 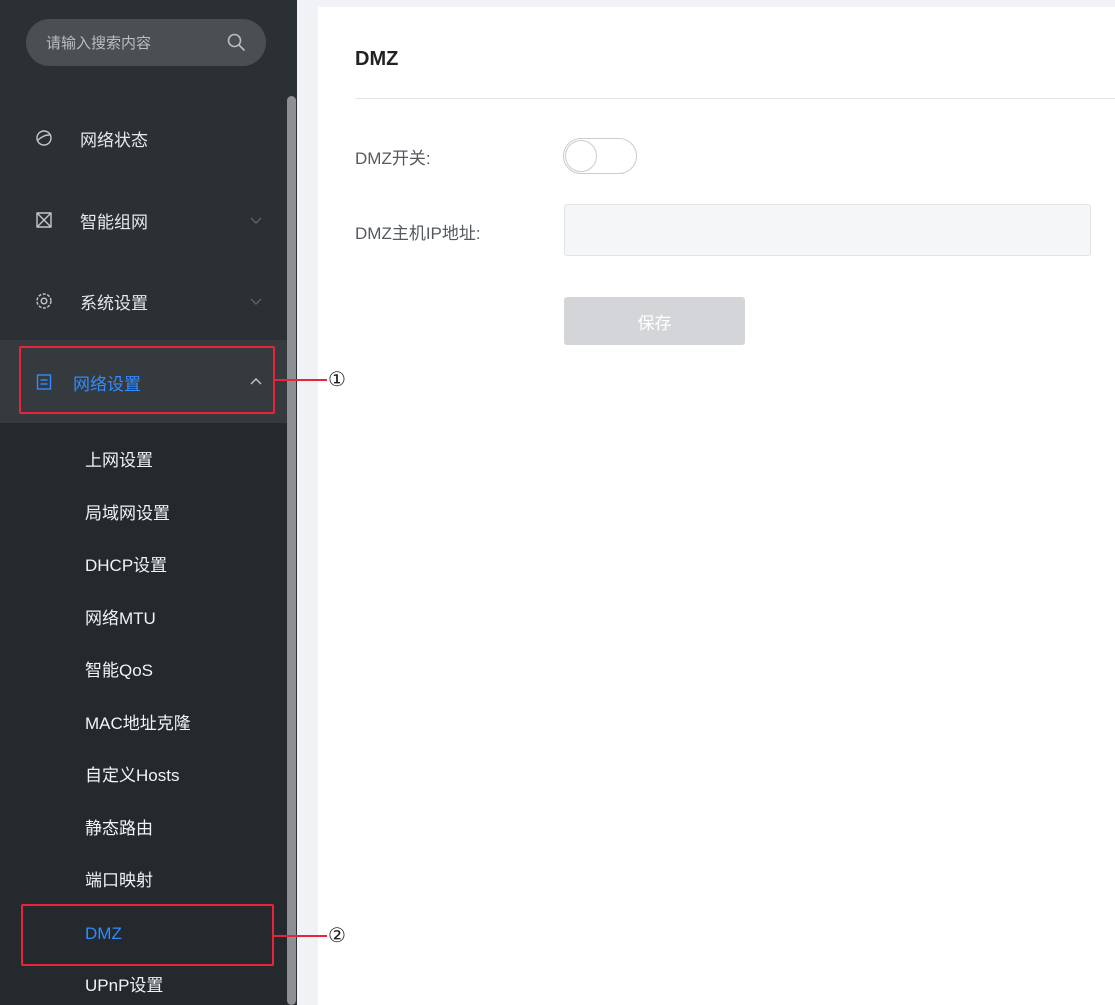 What do you see at coordinates (337, 936) in the screenshot?
I see `annotation-number-2: ②` at bounding box center [337, 936].